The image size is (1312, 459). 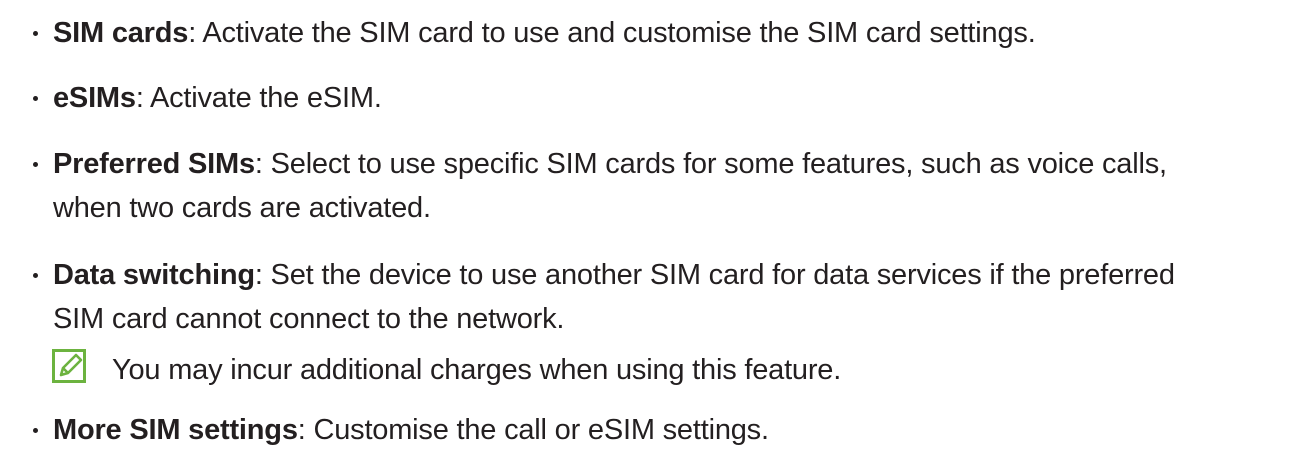 What do you see at coordinates (154, 275) in the screenshot?
I see `list-item-term: Data switching` at bounding box center [154, 275].